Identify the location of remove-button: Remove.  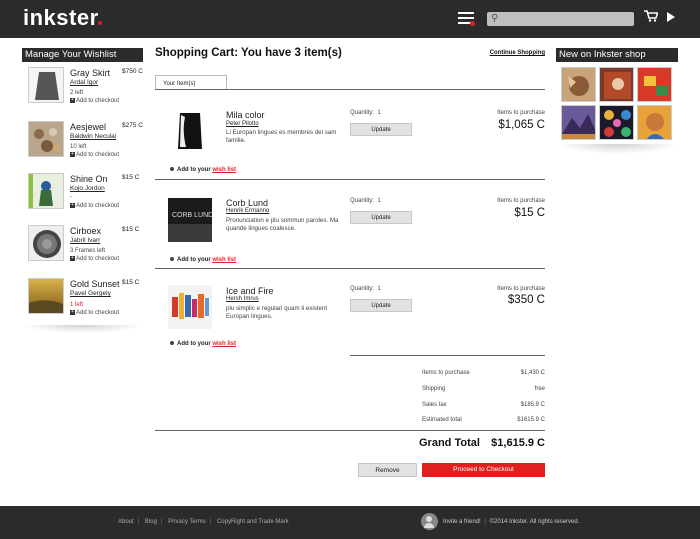
(387, 470).